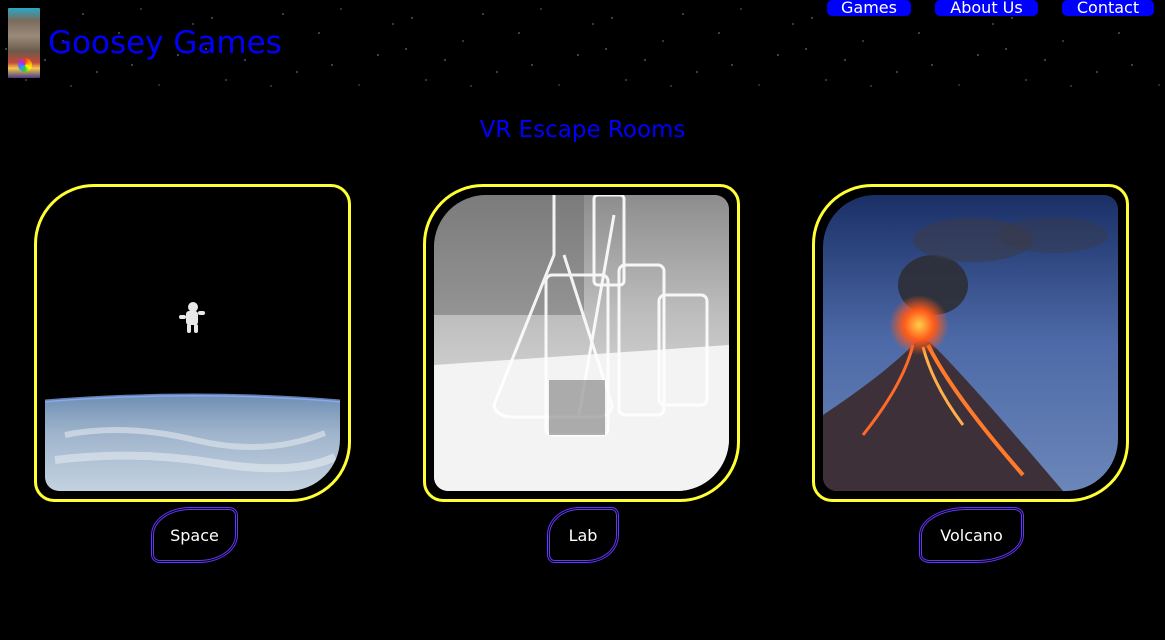  I want to click on page-title: VR Escape Rooms, so click(582, 130).